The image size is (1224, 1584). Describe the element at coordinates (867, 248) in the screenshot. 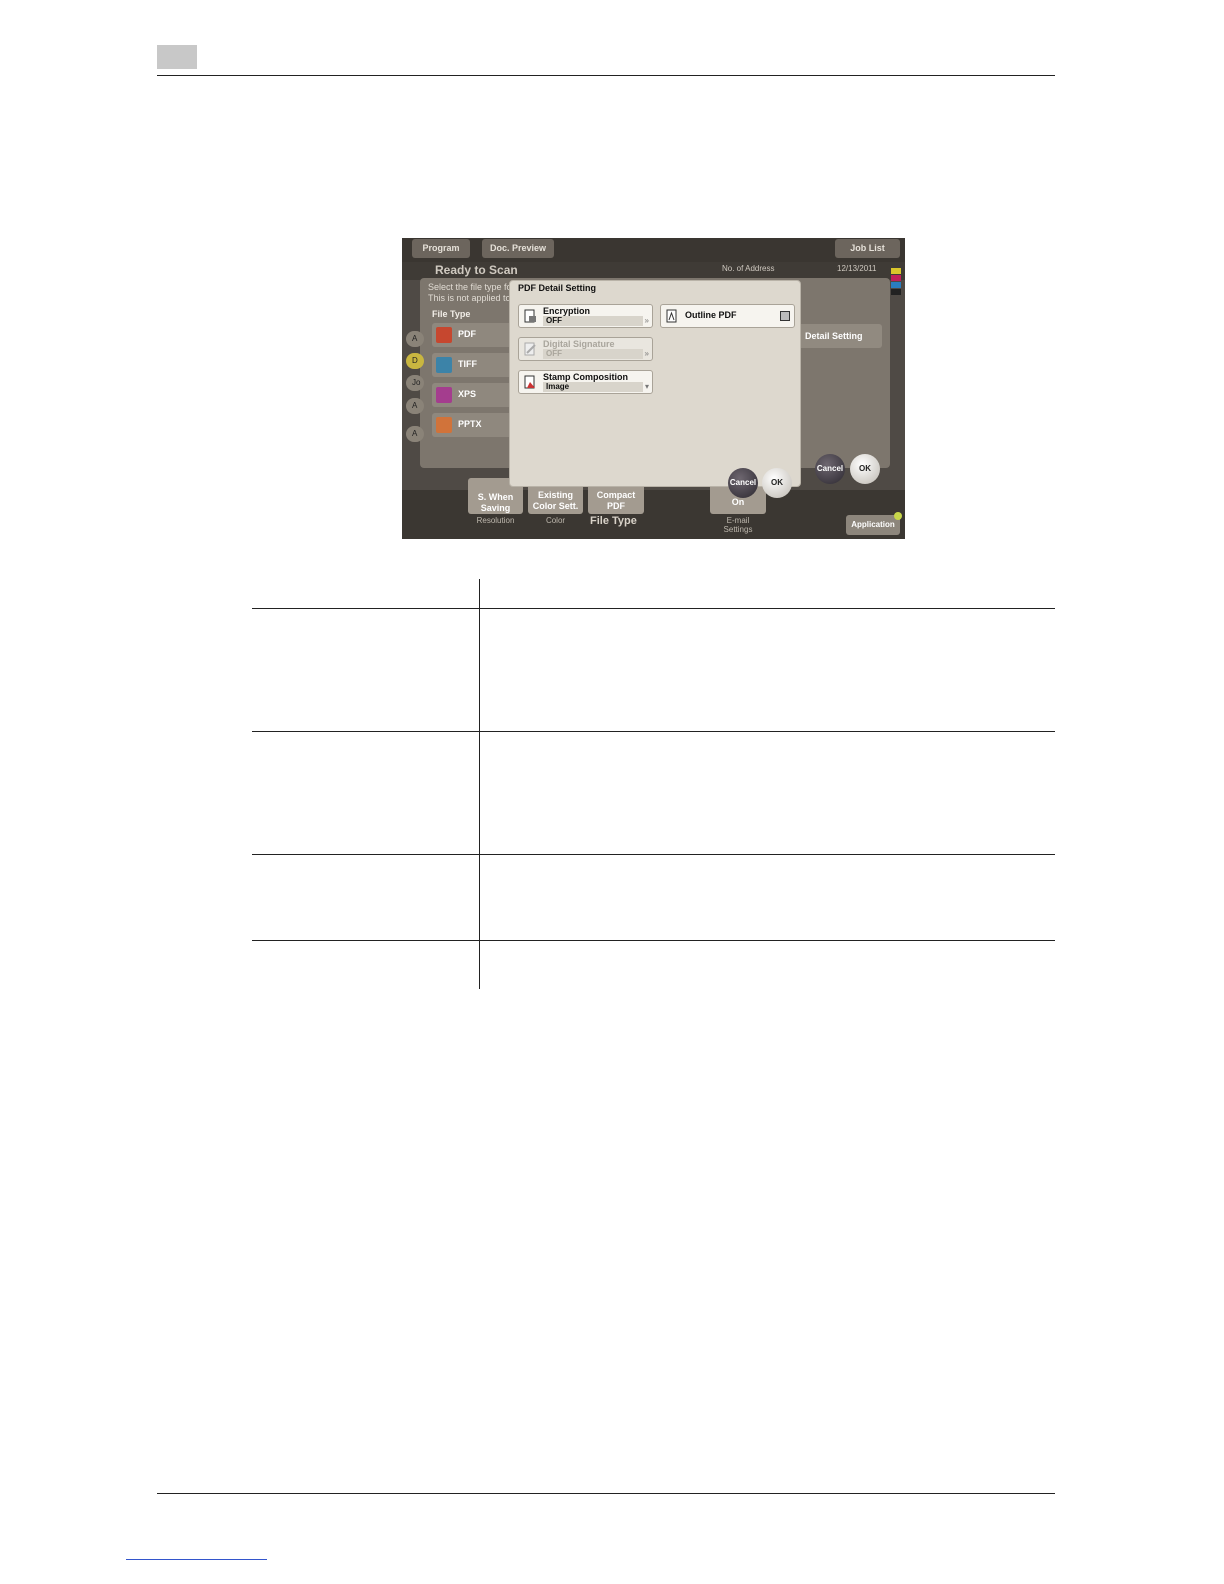

I see `tab-job-list: Job List` at that location.